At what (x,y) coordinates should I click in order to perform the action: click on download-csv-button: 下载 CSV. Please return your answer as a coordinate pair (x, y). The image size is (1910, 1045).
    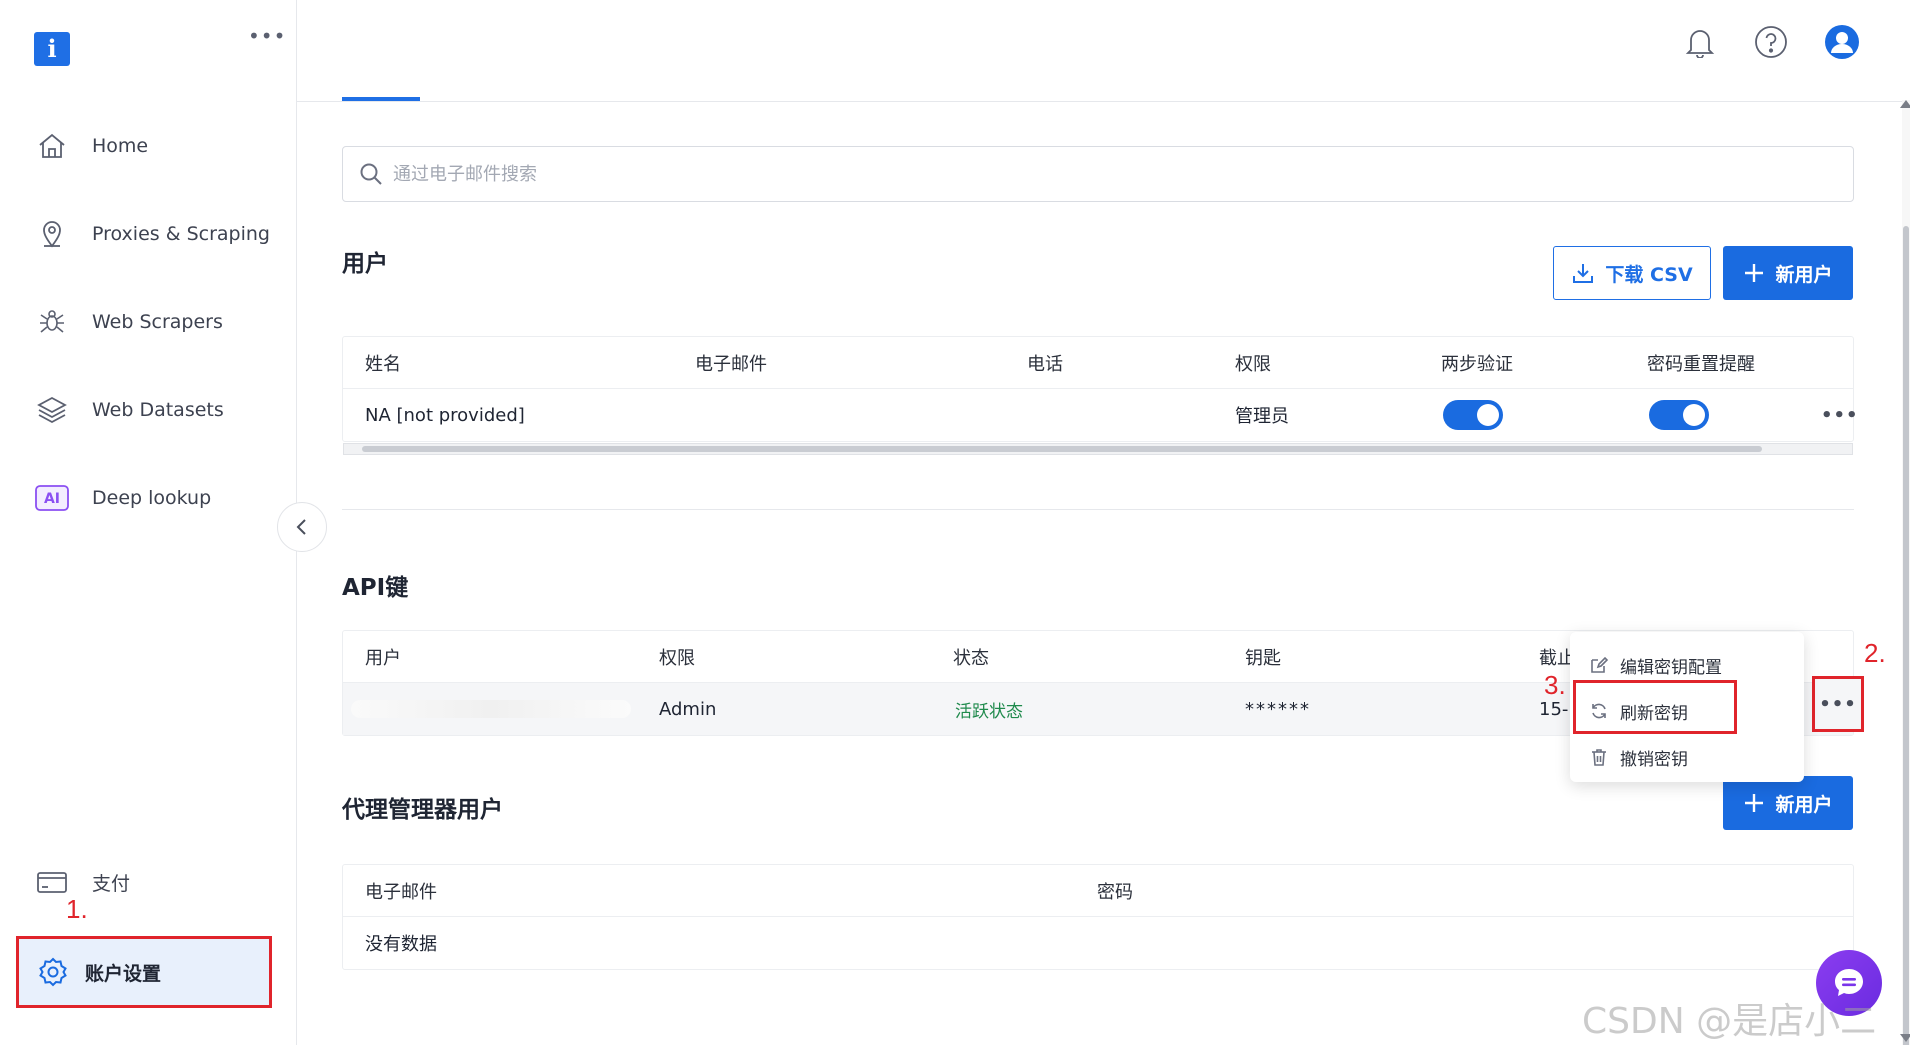
    Looking at the image, I should click on (1632, 273).